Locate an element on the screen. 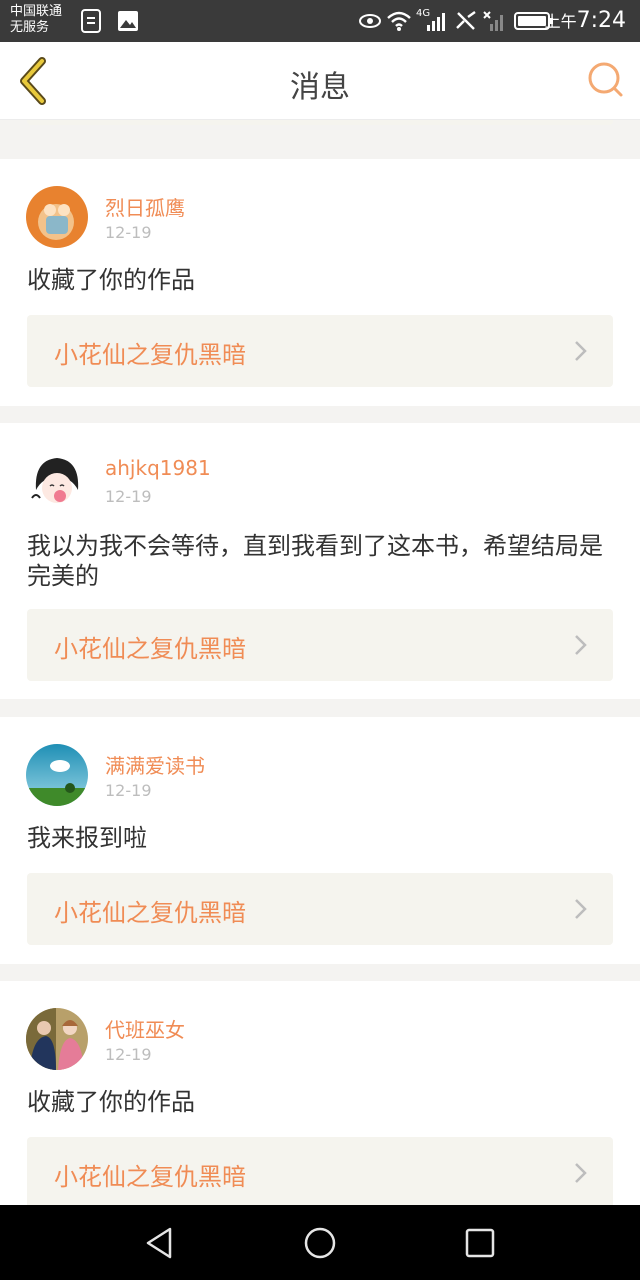 This screenshot has width=640, height=1280. no-signal-icon is located at coordinates (493, 21).